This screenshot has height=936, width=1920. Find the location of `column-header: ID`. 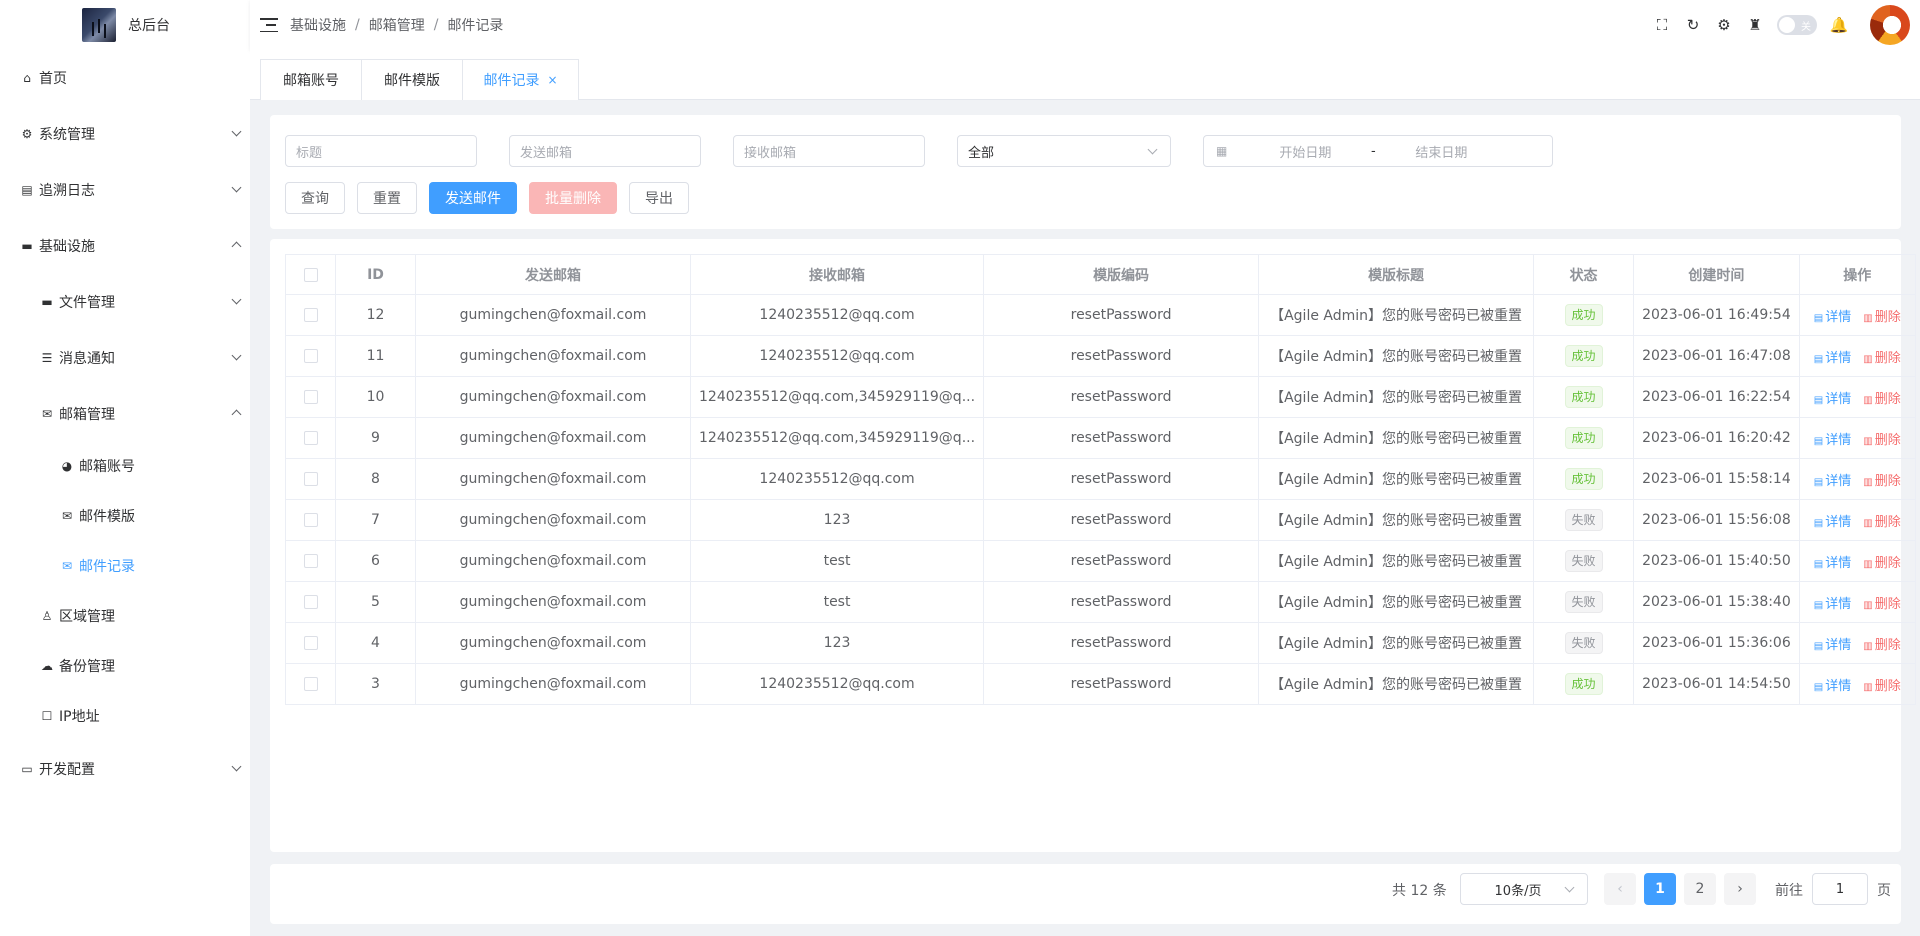

column-header: ID is located at coordinates (375, 274).